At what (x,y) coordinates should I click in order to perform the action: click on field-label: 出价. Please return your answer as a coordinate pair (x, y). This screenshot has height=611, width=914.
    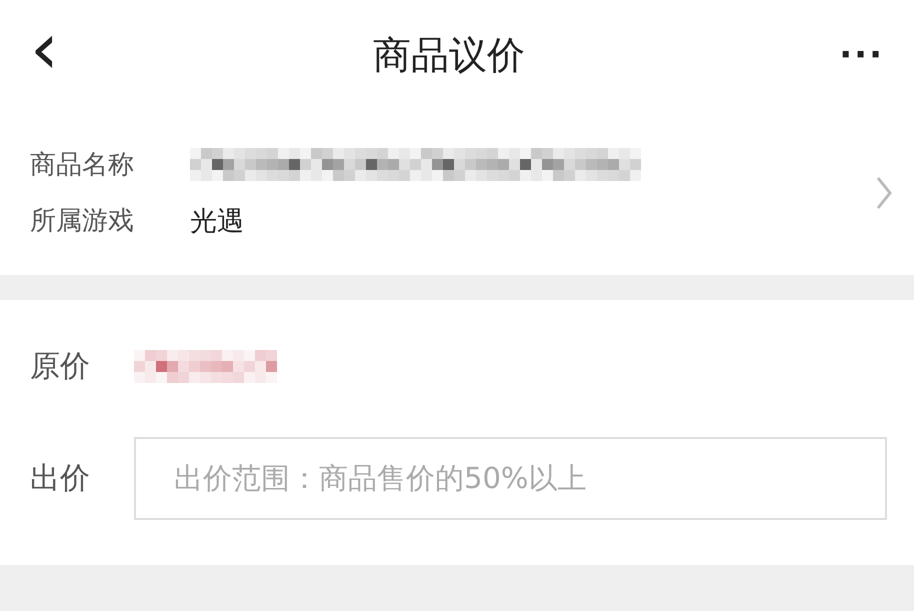
    Looking at the image, I should click on (60, 479).